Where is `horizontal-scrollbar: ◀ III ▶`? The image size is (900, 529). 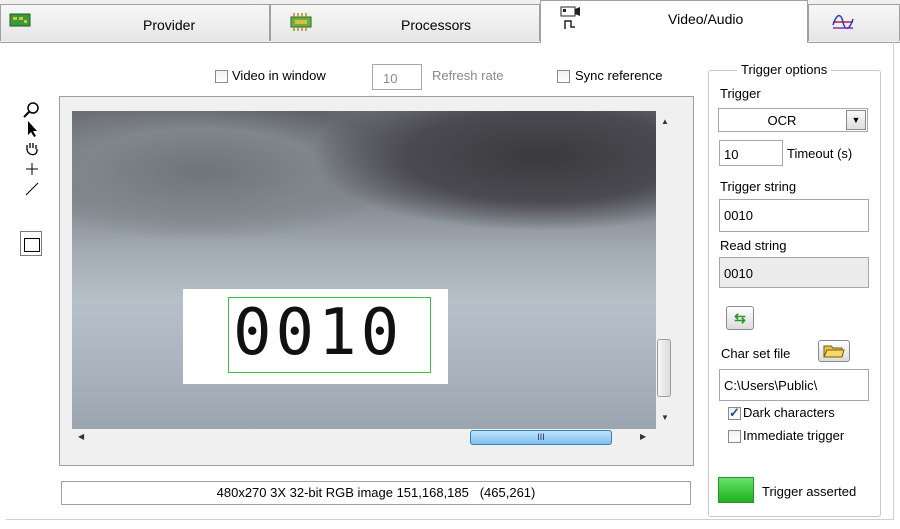
horizontal-scrollbar: ◀ III ▶ is located at coordinates (364, 437).